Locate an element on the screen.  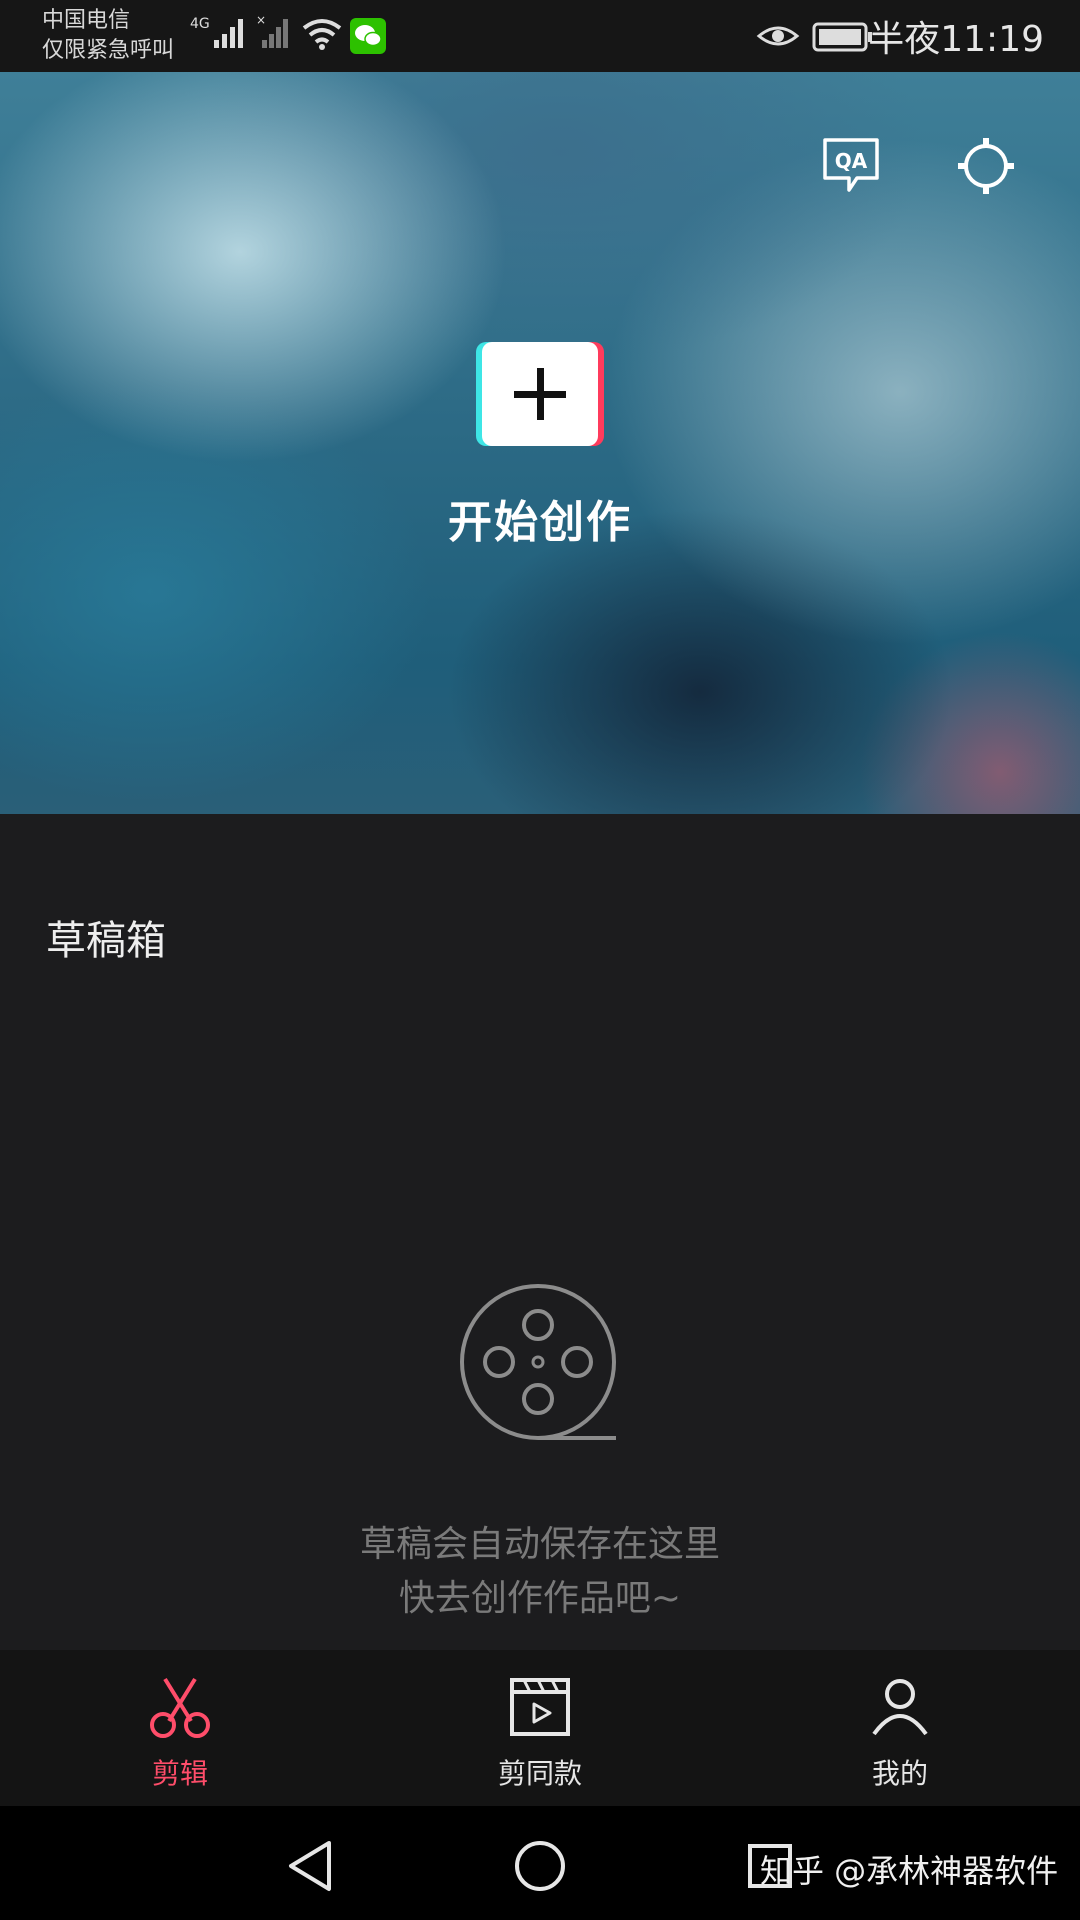
nav-back-button is located at coordinates (310, 1866).